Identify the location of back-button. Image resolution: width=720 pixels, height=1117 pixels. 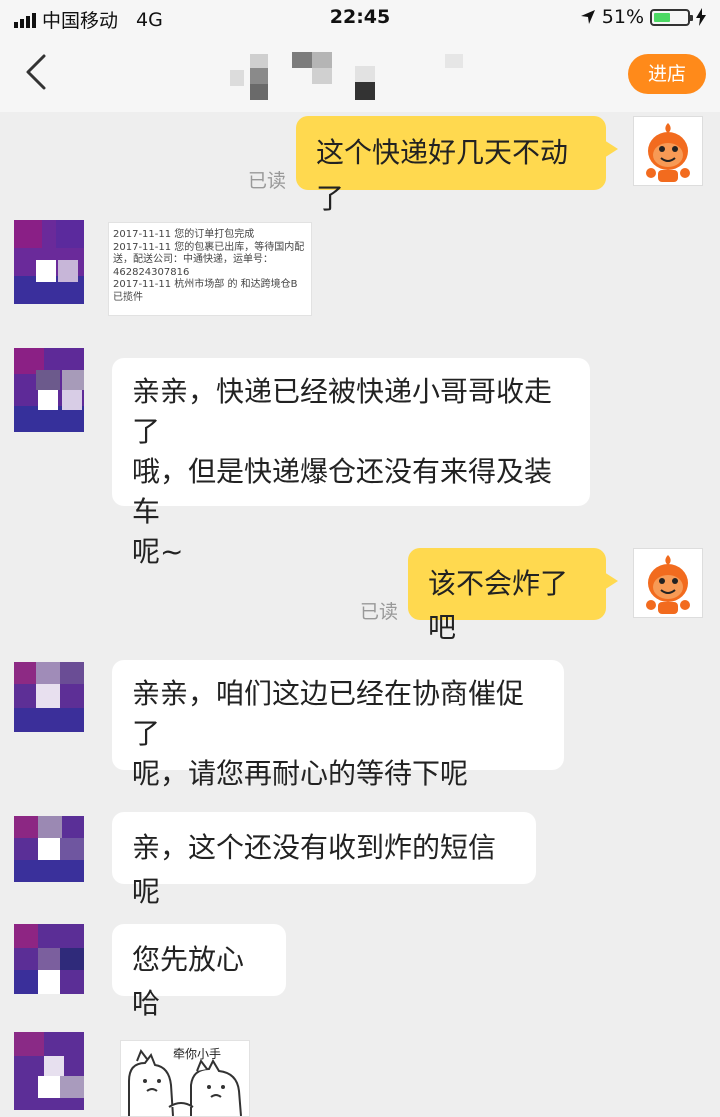
(38, 72).